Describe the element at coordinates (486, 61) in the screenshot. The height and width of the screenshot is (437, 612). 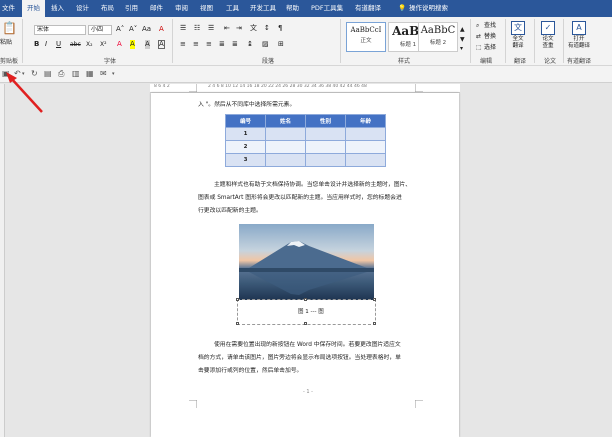
I see `editing-group-label: 编辑` at that location.